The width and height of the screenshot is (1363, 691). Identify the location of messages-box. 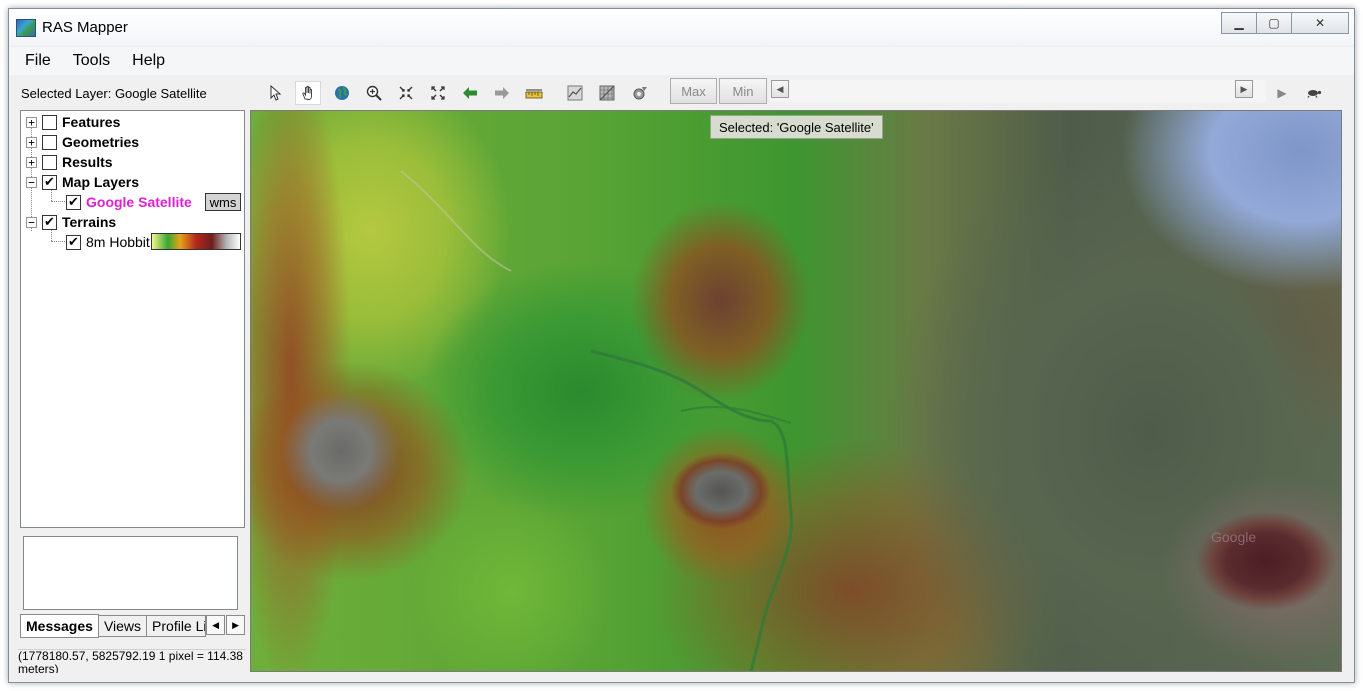
(130, 573).